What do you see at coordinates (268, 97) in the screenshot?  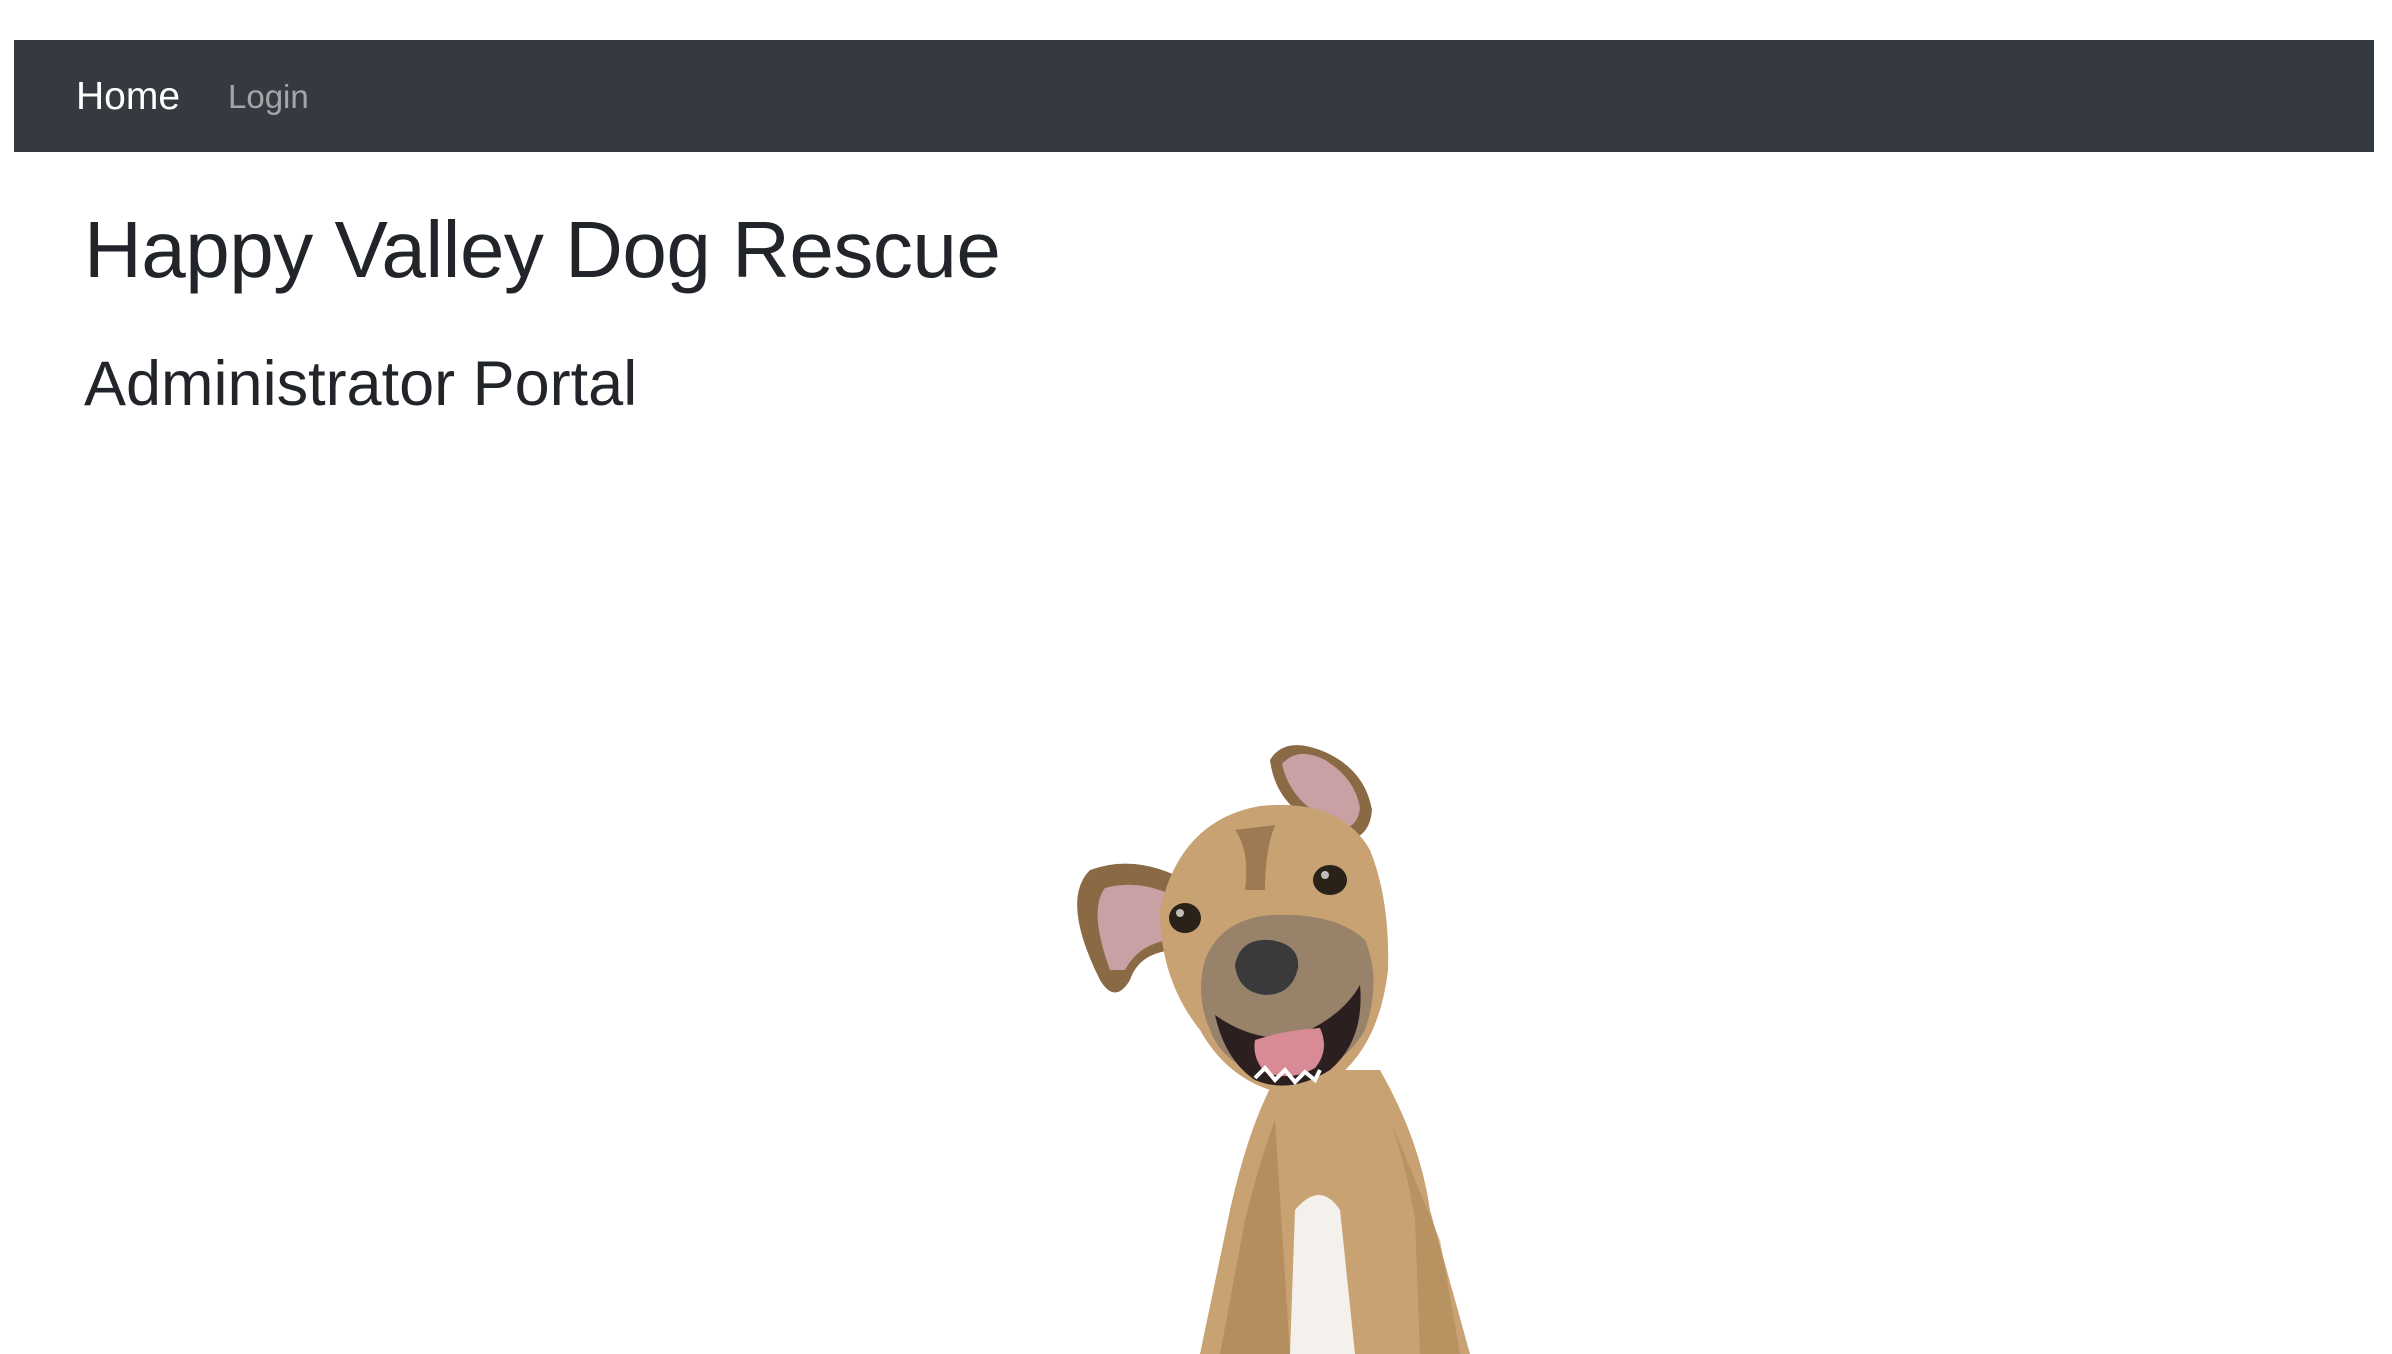 I see `nav-login-link: Login` at bounding box center [268, 97].